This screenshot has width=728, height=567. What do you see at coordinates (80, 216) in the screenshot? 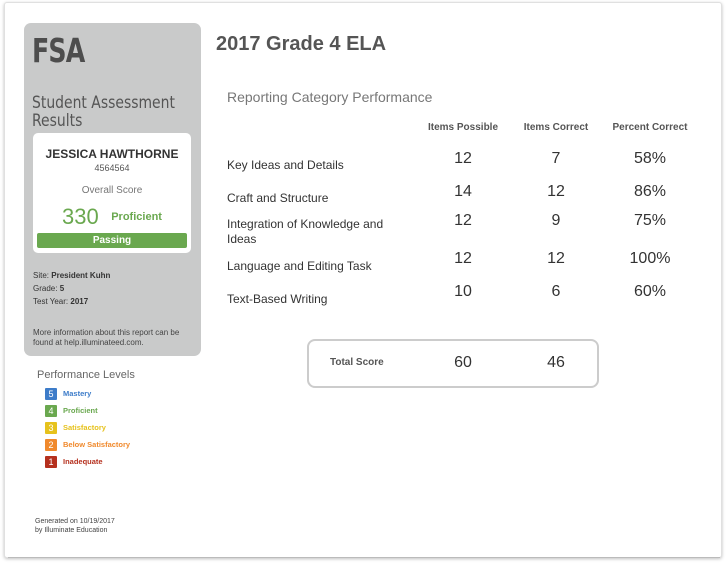
I see `overall-score-value: 330` at bounding box center [80, 216].